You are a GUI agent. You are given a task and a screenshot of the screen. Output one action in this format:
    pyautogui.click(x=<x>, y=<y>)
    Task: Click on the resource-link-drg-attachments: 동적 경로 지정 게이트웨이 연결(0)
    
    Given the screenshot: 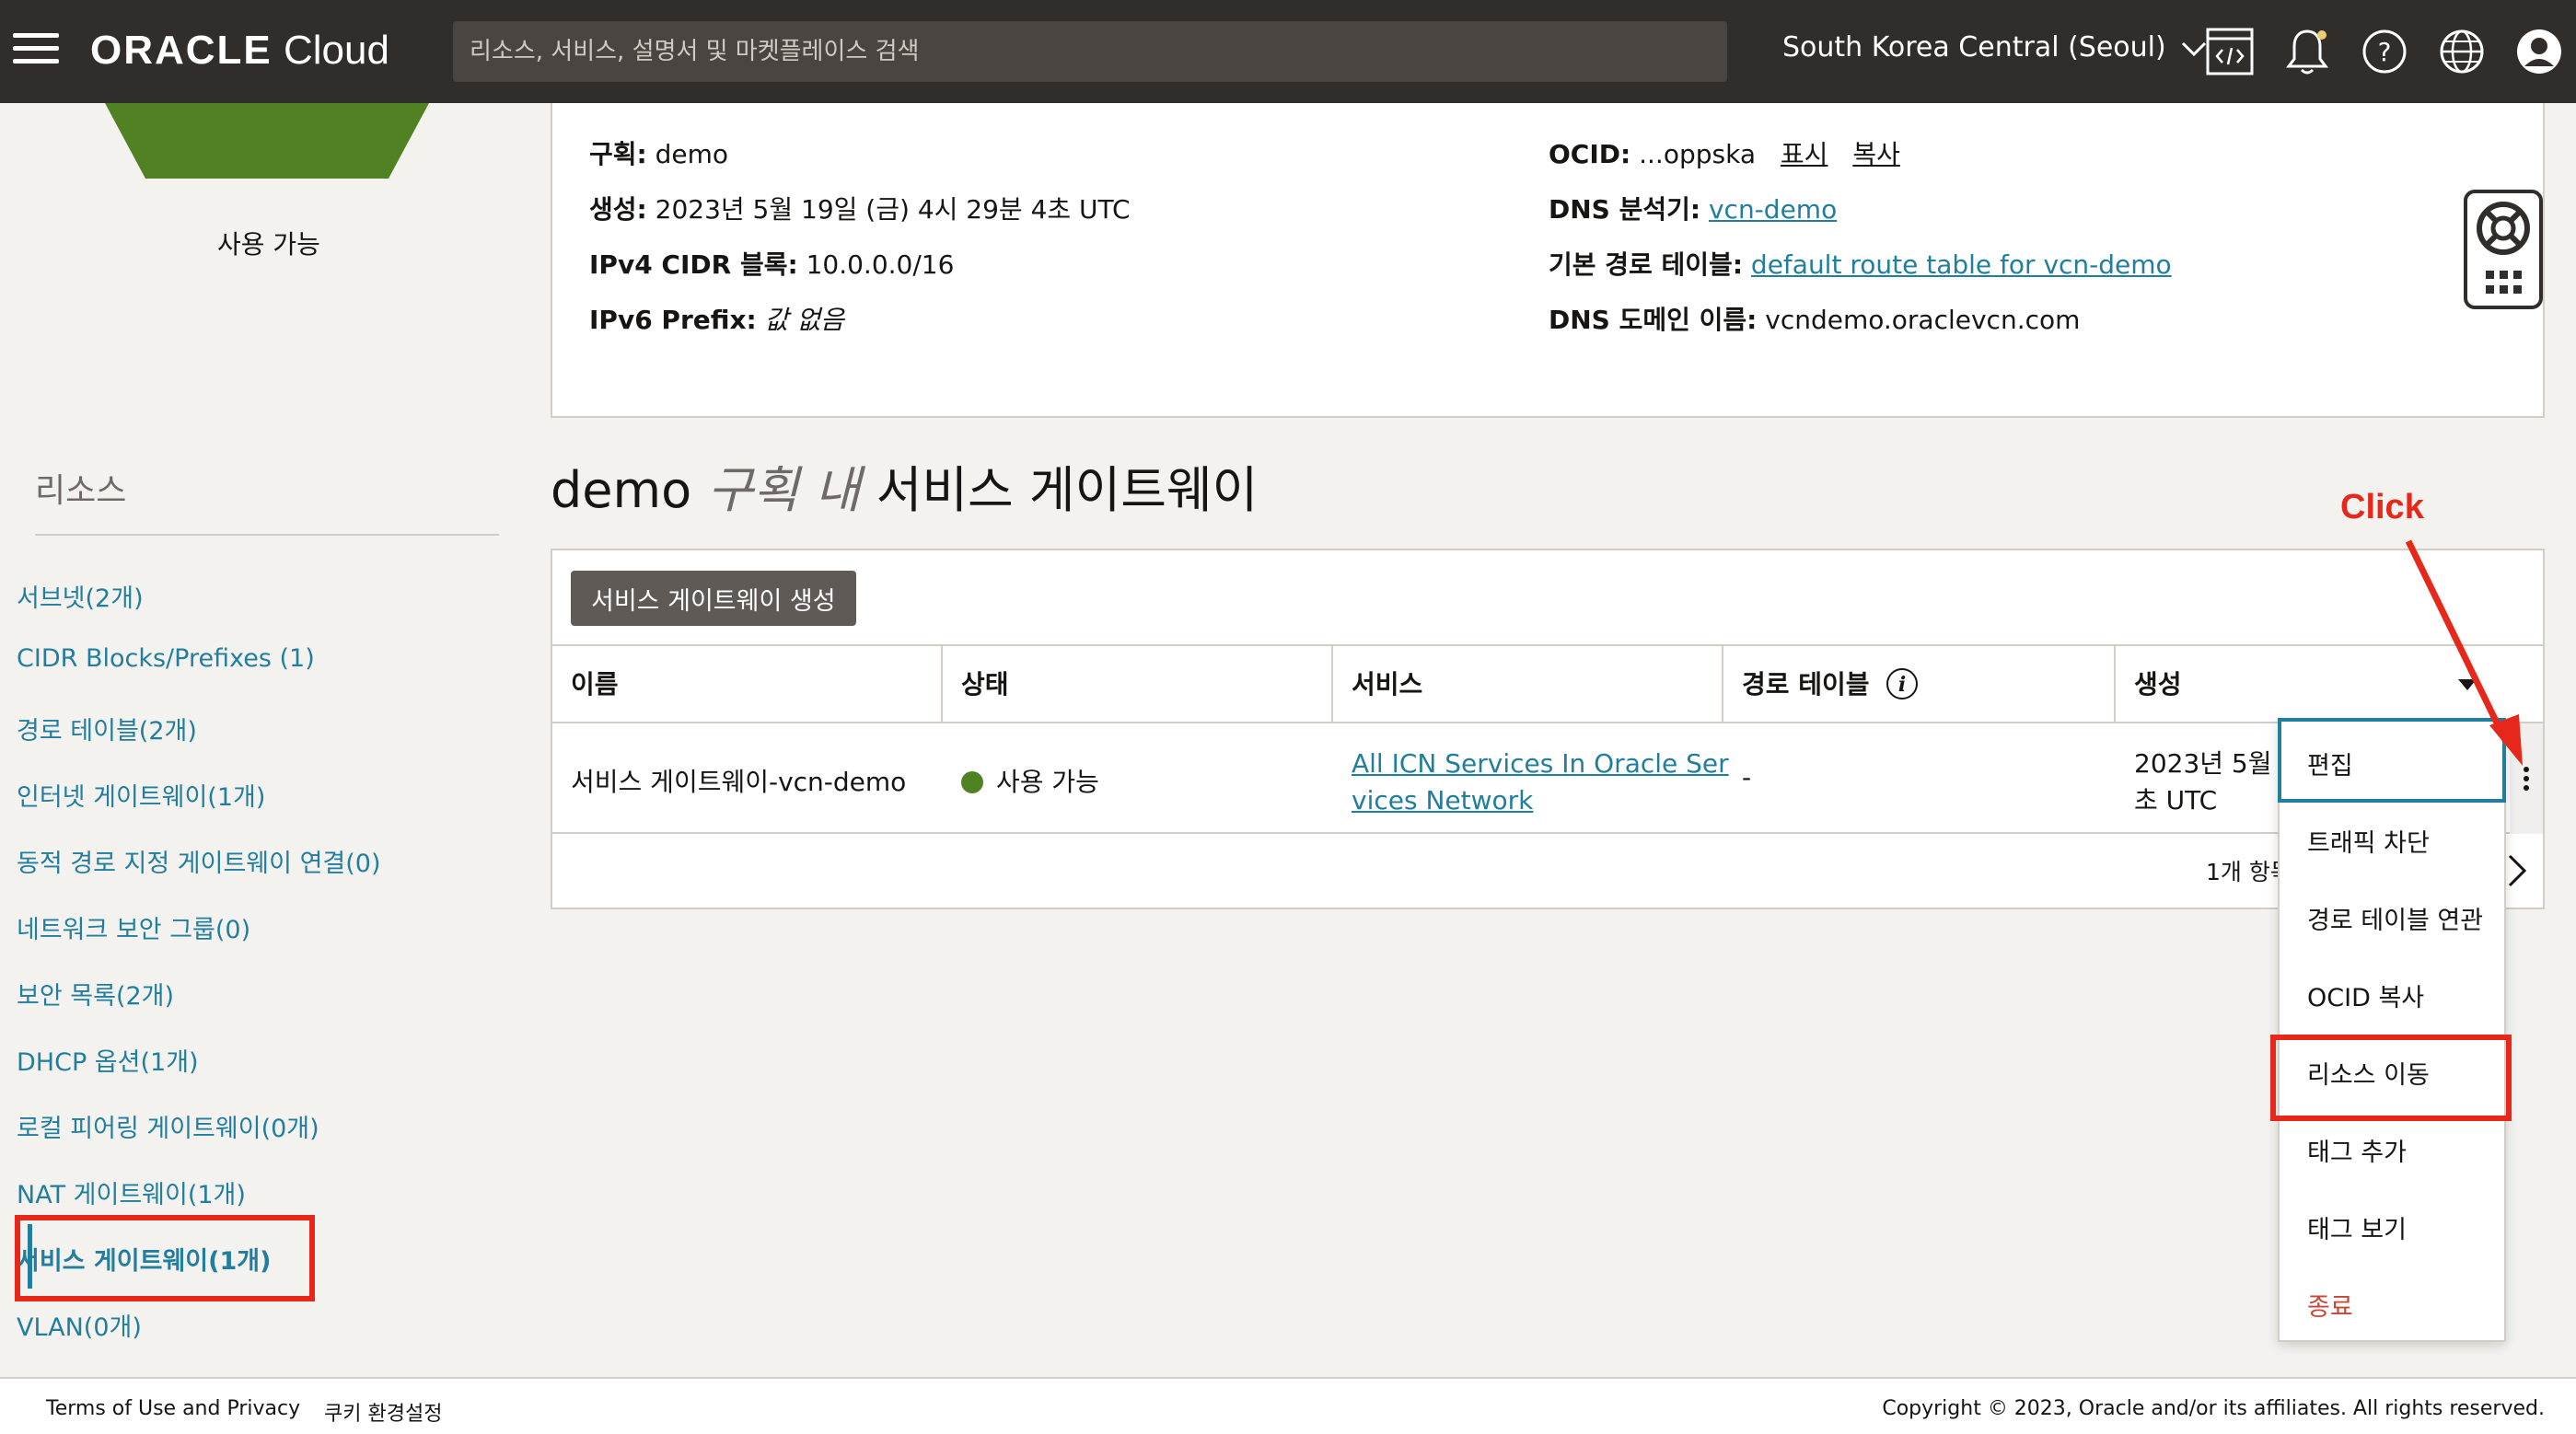 What is the action you would take?
    pyautogui.click(x=199, y=861)
    